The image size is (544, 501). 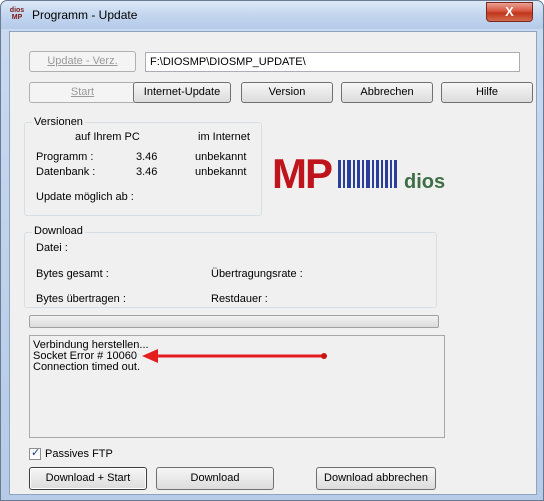 I want to click on passive-ftp-checkbox: ✓, so click(x=35, y=453).